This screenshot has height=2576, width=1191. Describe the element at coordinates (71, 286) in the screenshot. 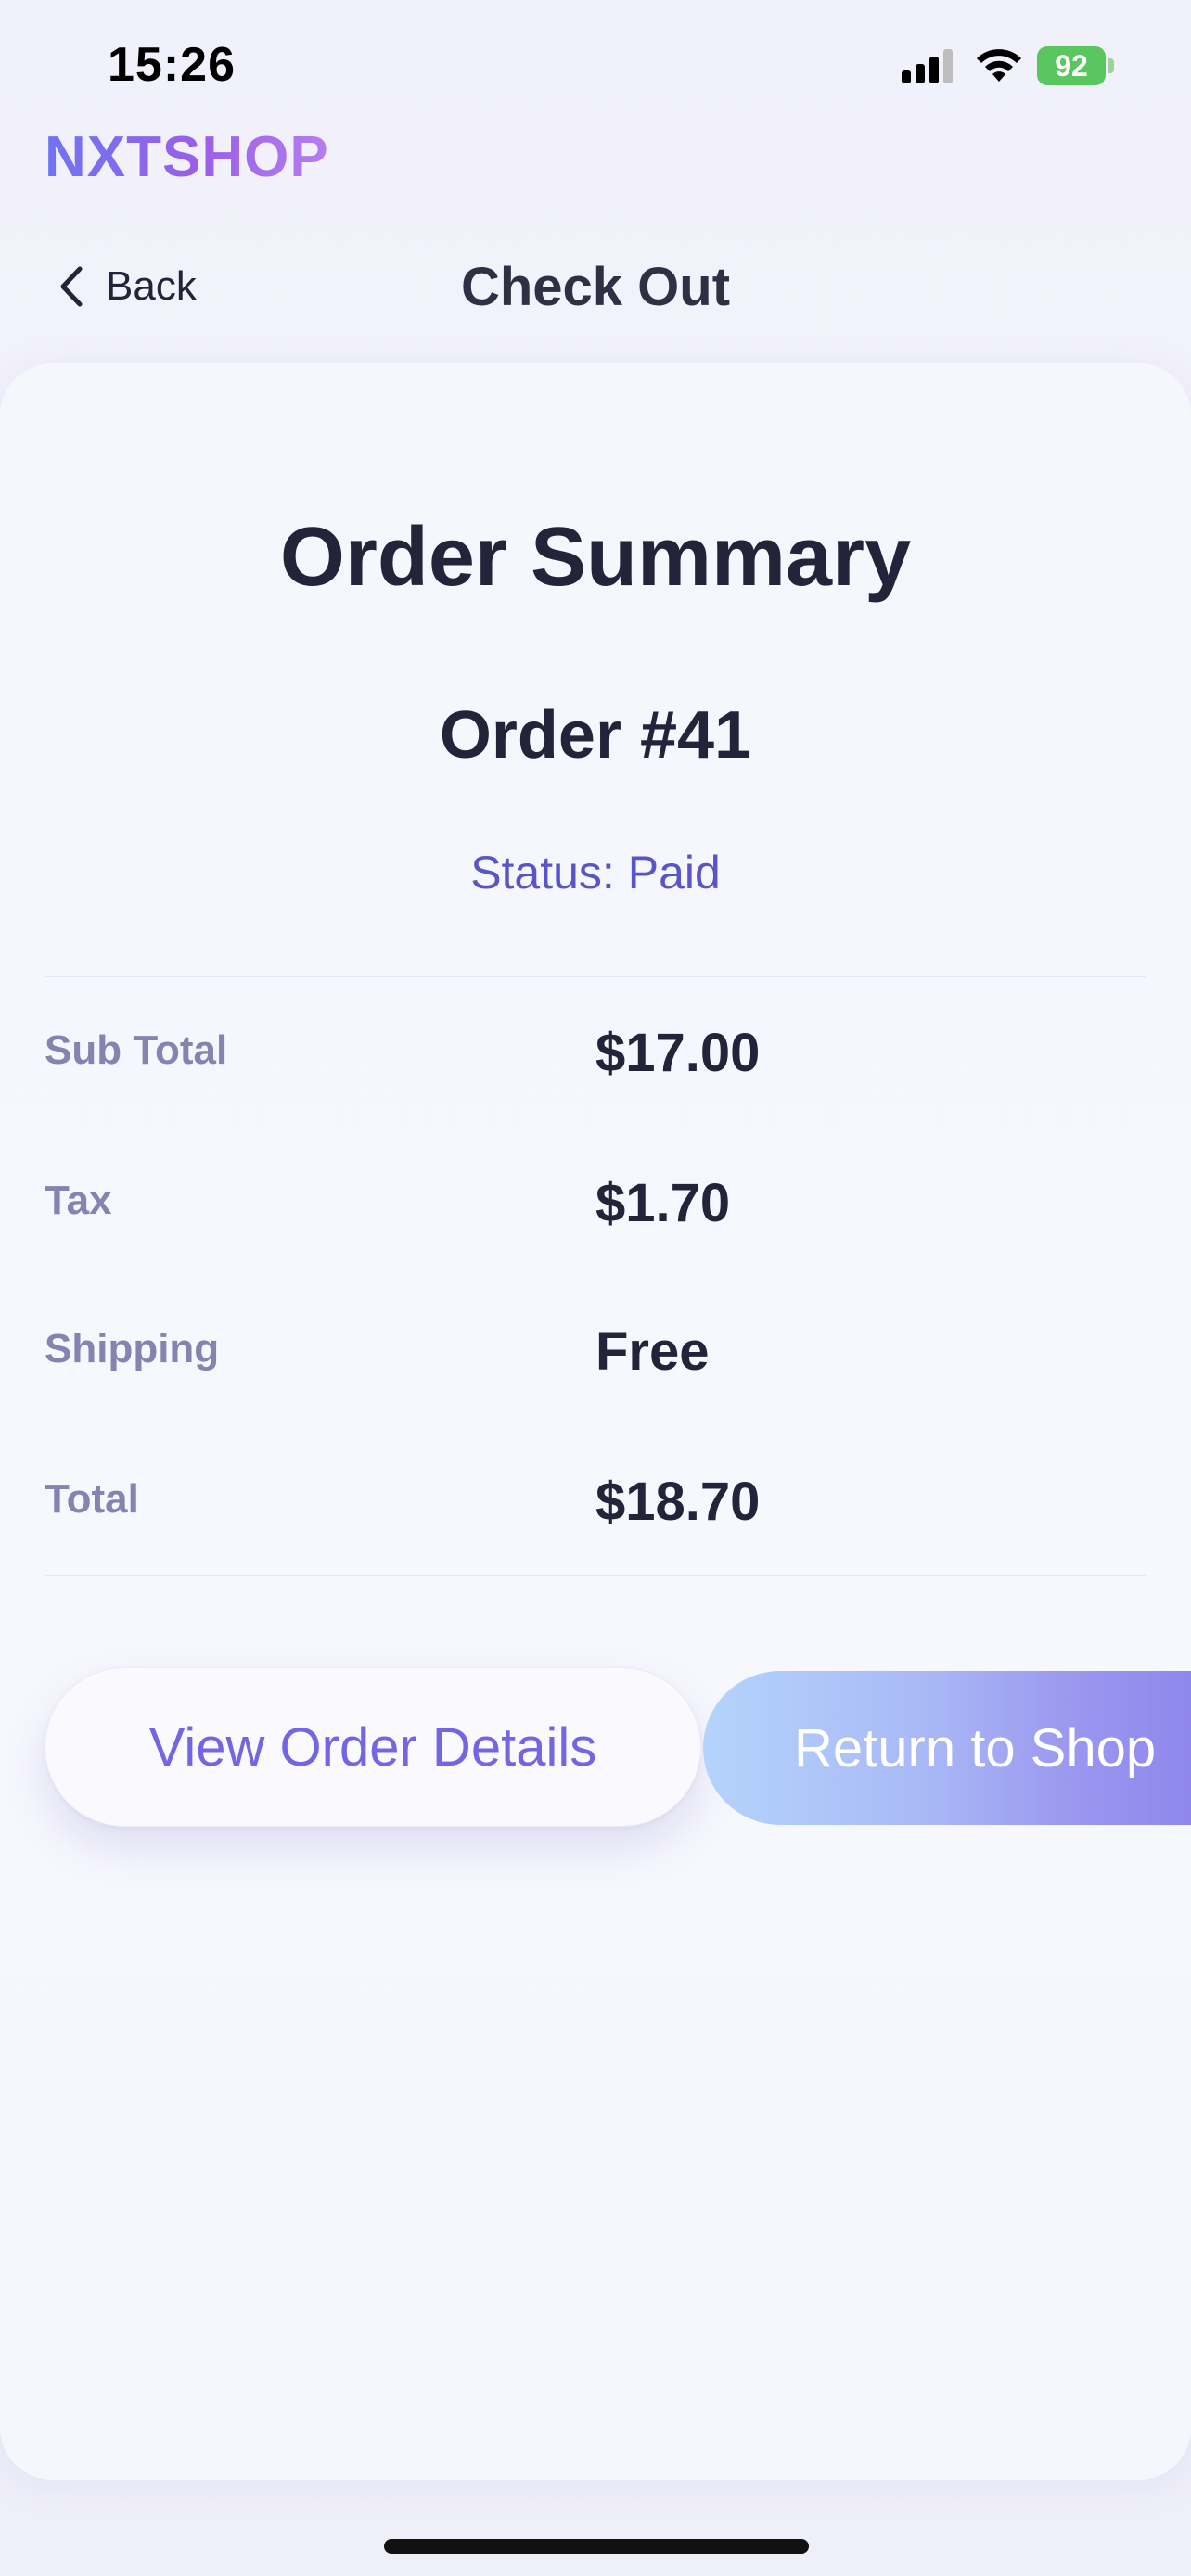

I see `chevron-left-icon` at that location.